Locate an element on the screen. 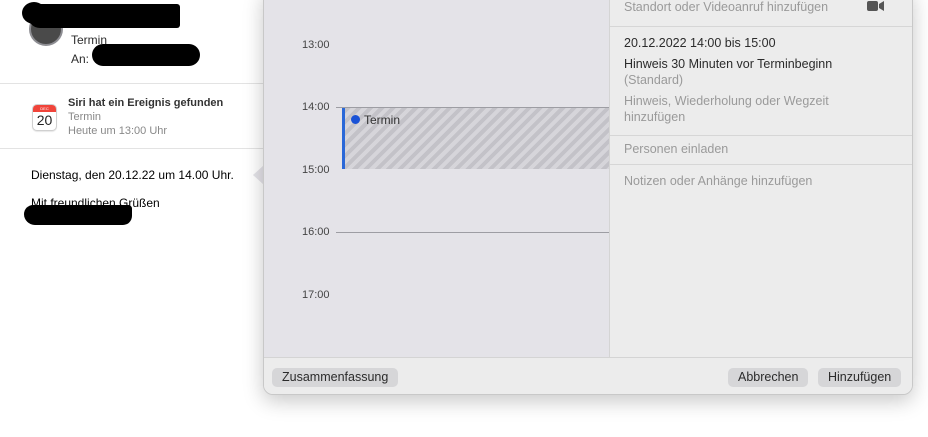  redacted-avatar-top is located at coordinates (34, 13).